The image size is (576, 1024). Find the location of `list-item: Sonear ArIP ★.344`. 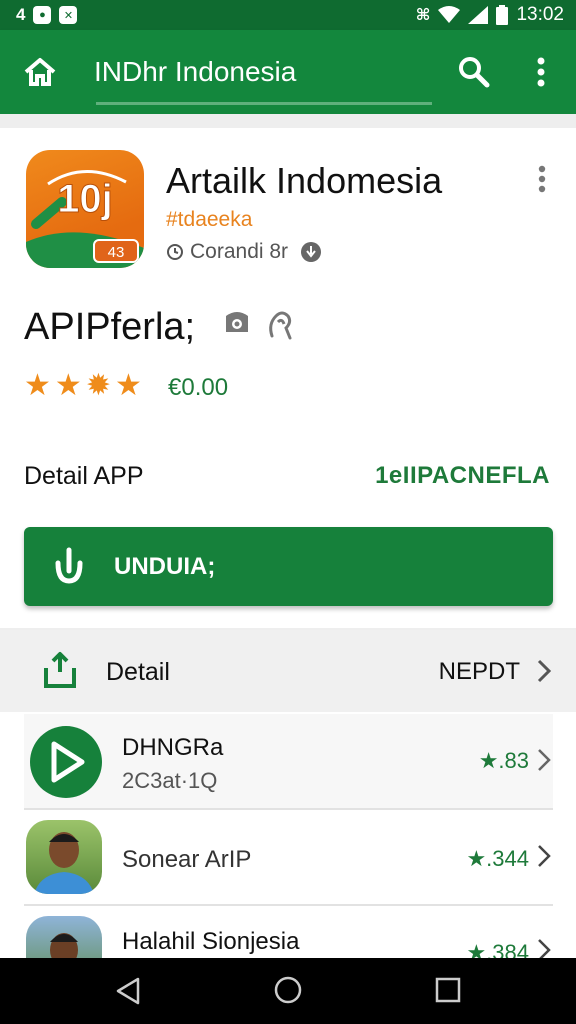

list-item: Sonear ArIP ★.344 is located at coordinates (288, 858).